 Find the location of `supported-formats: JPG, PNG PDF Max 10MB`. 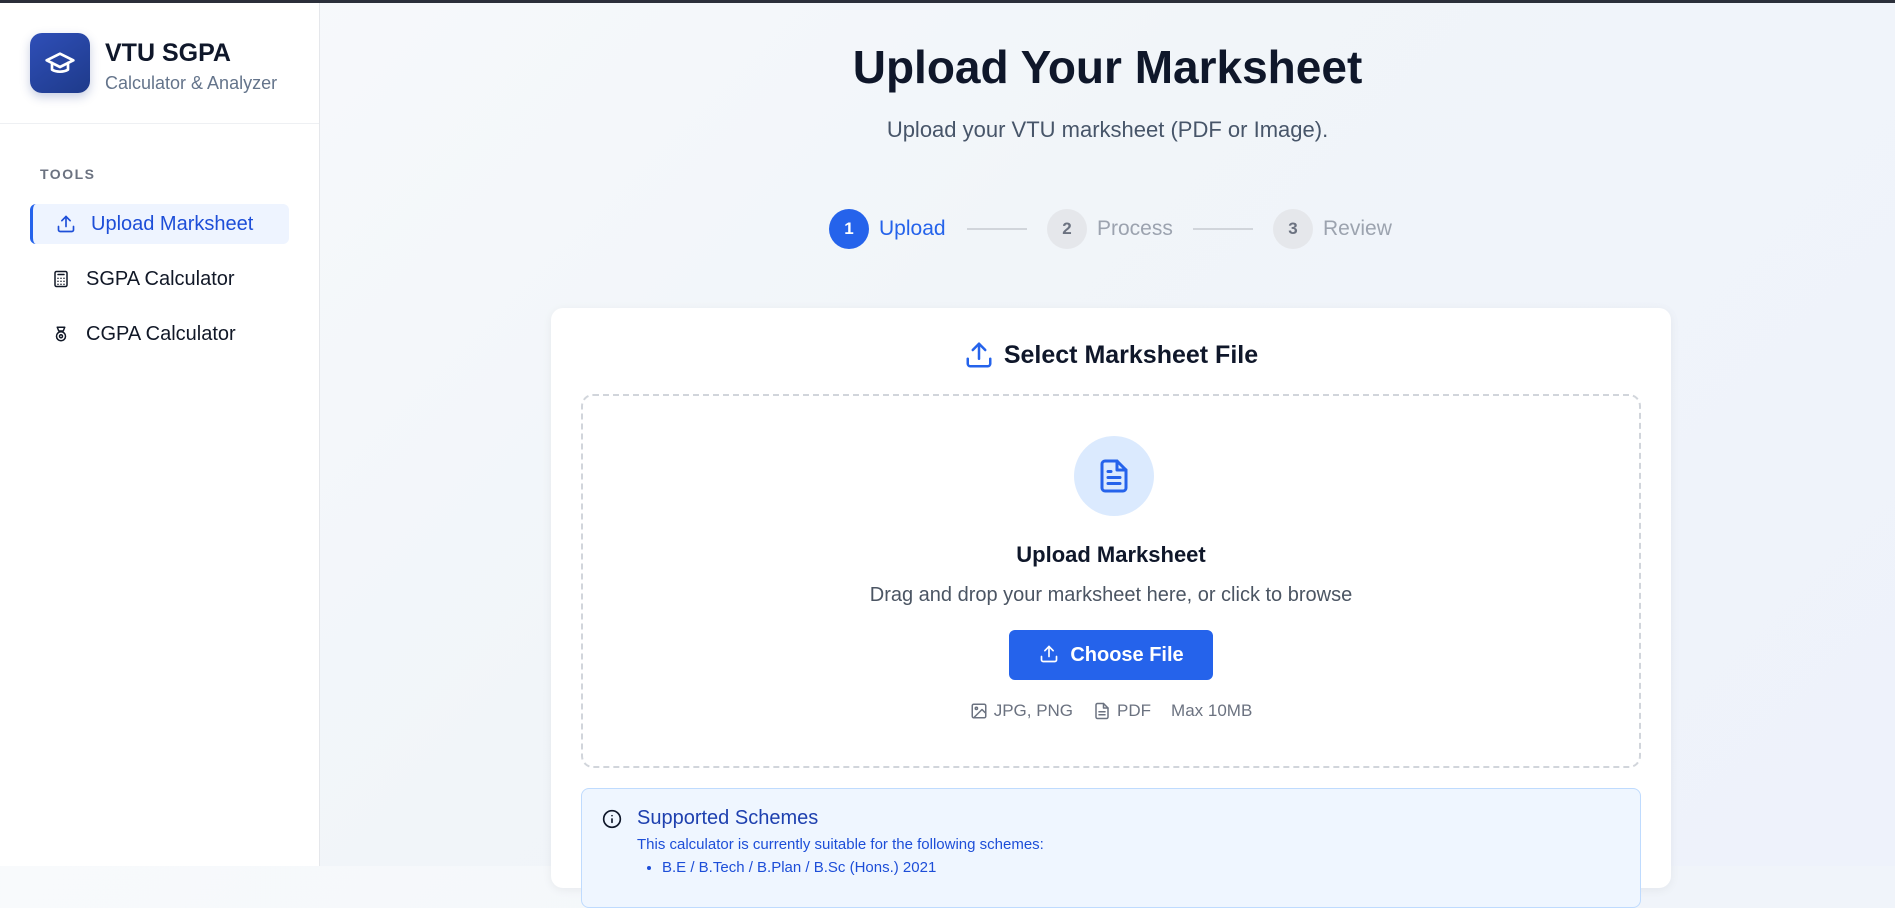

supported-formats: JPG, PNG PDF Max 10MB is located at coordinates (1111, 711).